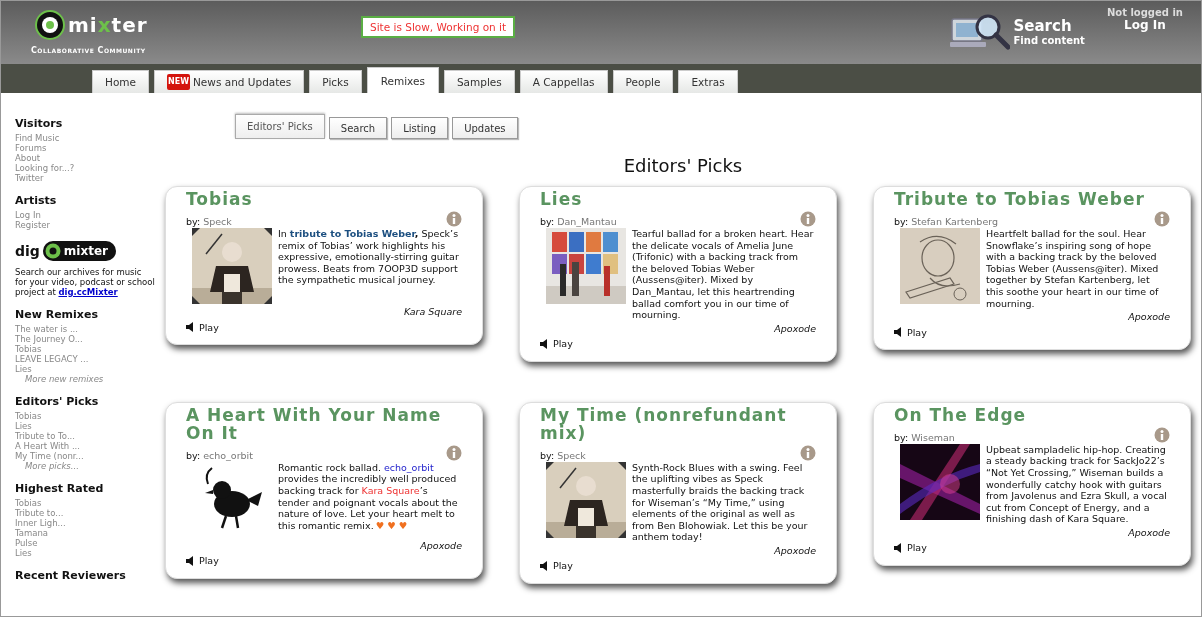  What do you see at coordinates (27, 251) in the screenshot?
I see `dig-logo-text: dig` at bounding box center [27, 251].